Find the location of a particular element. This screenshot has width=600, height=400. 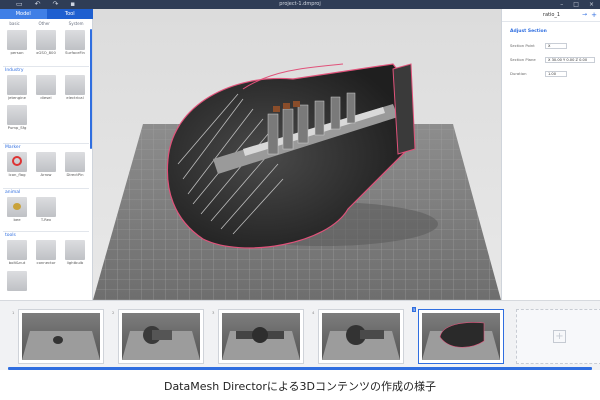

scene-frame: 3 is located at coordinates (258, 336).